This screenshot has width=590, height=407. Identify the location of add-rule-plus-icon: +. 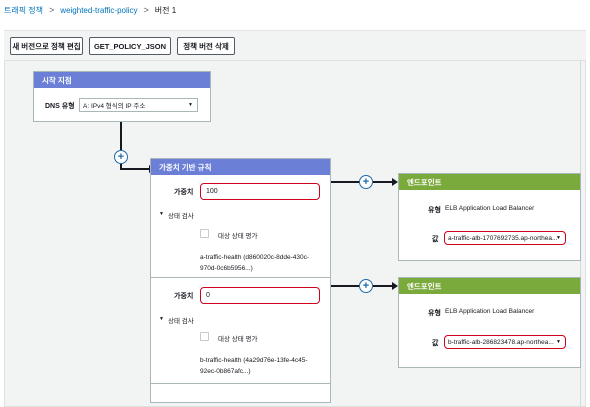
(121, 157).